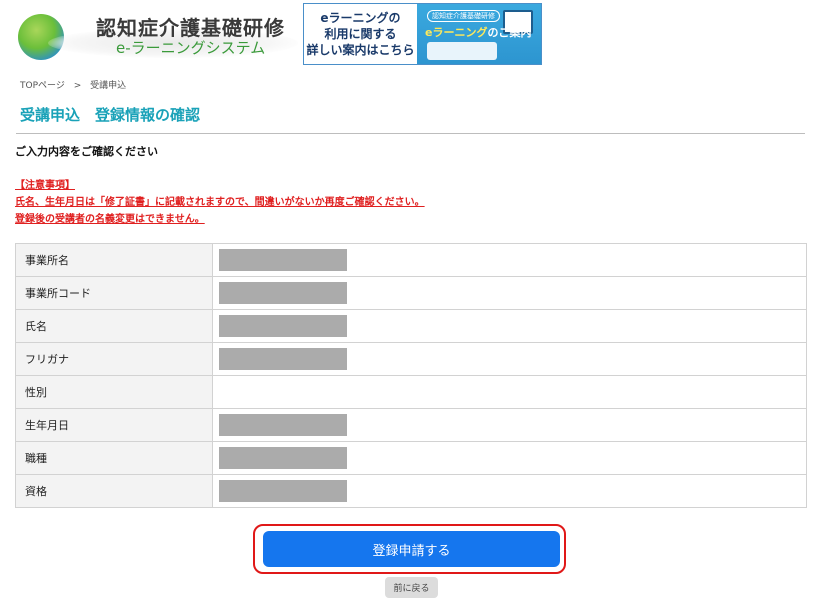 This screenshot has height=607, width=830. What do you see at coordinates (509, 32) in the screenshot?
I see `banner-headline-b: のご案内` at bounding box center [509, 32].